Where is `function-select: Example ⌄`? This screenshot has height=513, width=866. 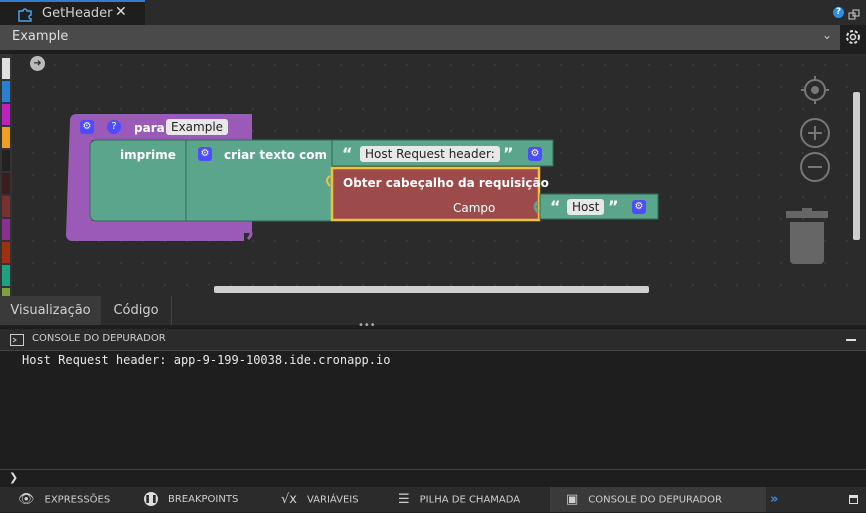
function-select: Example ⌄ is located at coordinates (420, 37).